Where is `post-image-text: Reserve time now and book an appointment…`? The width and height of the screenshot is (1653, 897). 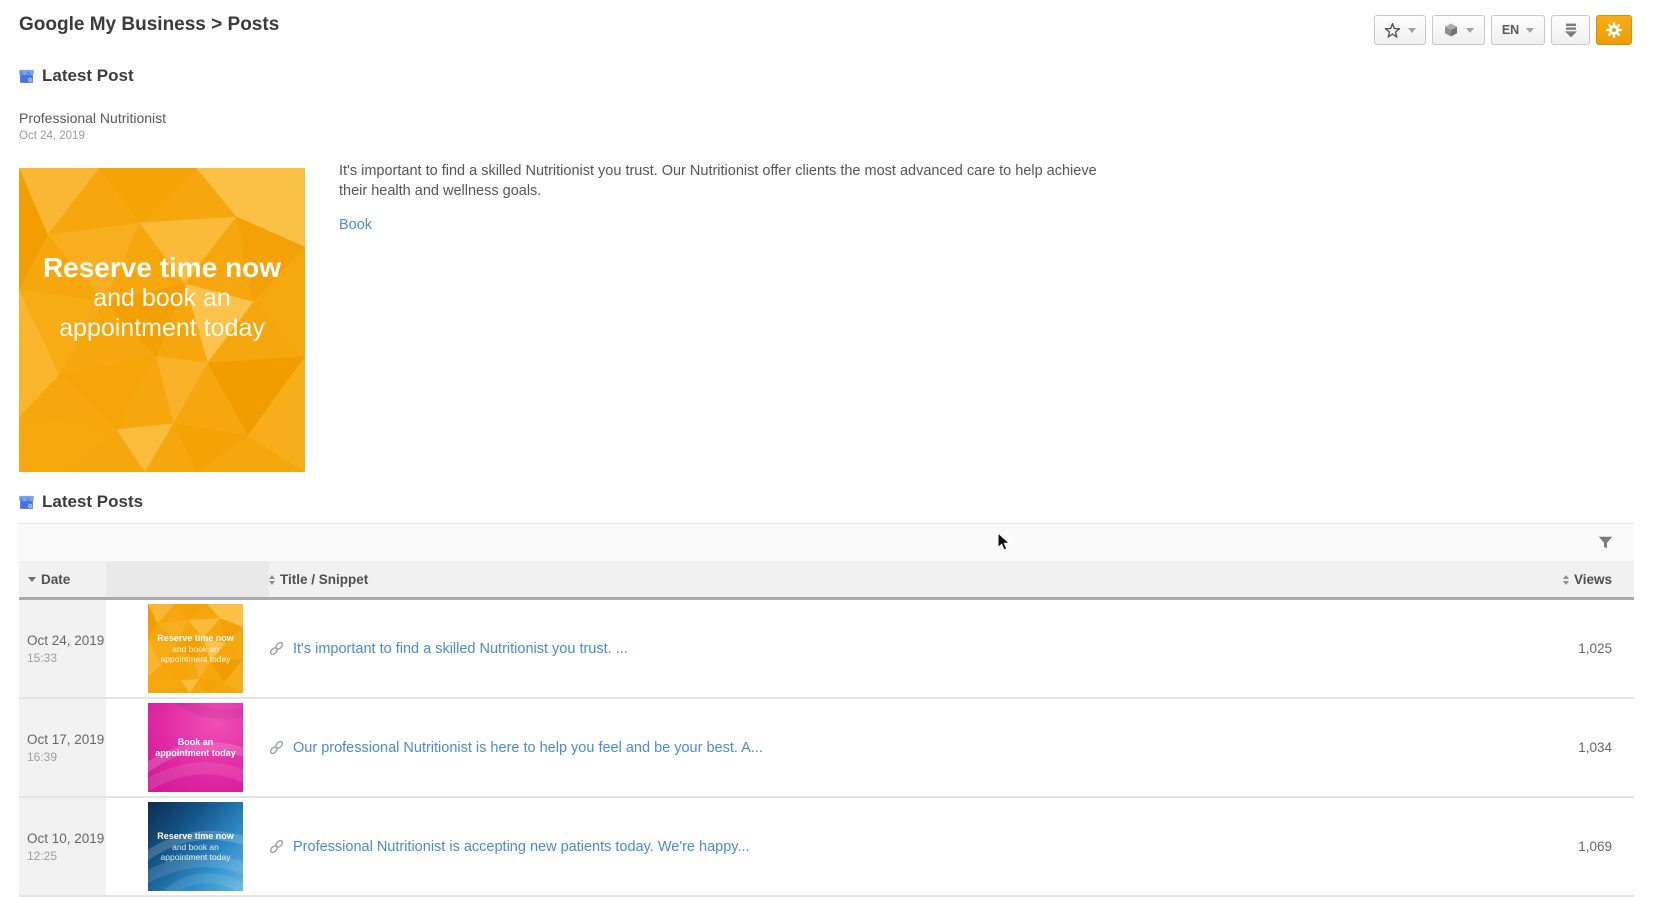
post-image-text: Reserve time now and book an appointment… is located at coordinates (162, 320).